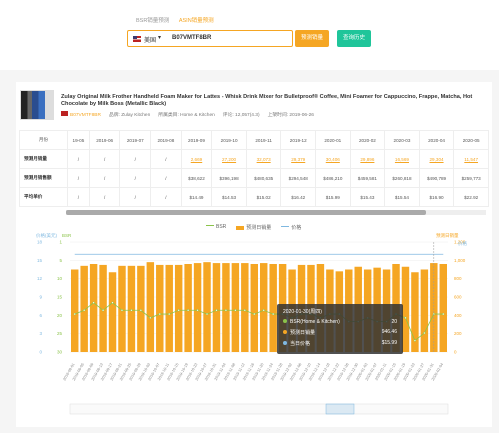  I want to click on bsr-tick-label: 5, so click(60, 260).